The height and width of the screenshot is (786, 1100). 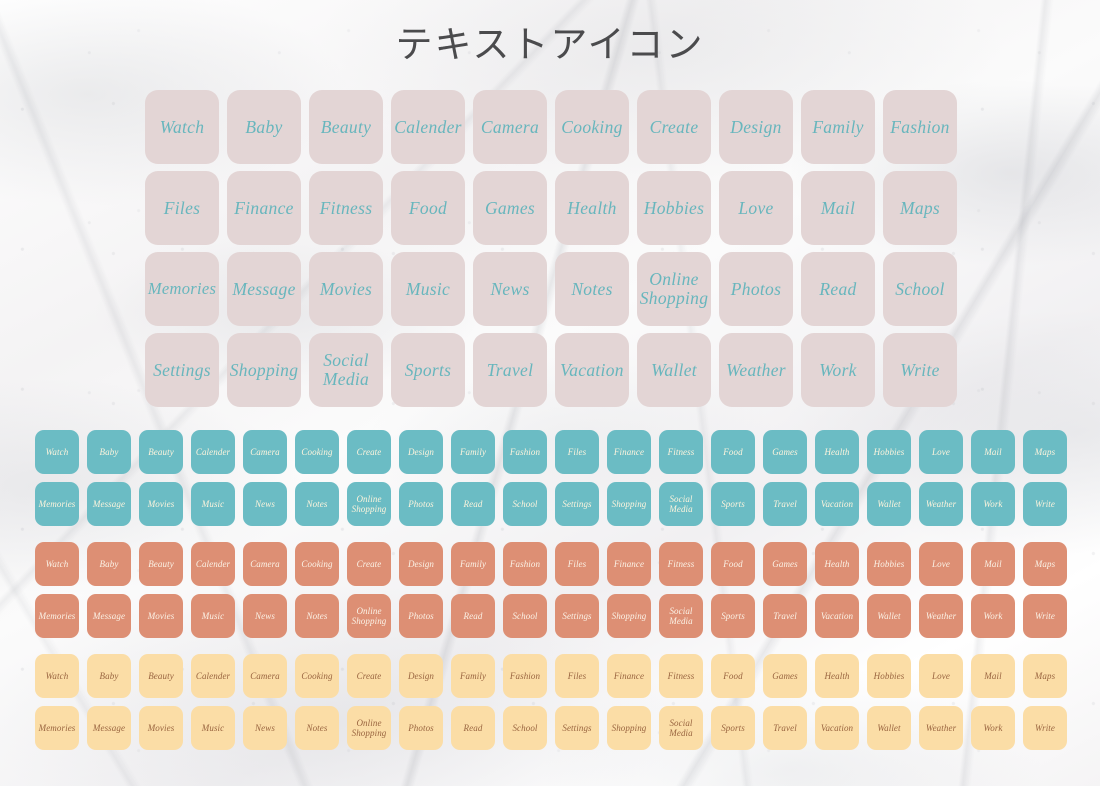 What do you see at coordinates (510, 127) in the screenshot?
I see `icon-tile-camera: Camera` at bounding box center [510, 127].